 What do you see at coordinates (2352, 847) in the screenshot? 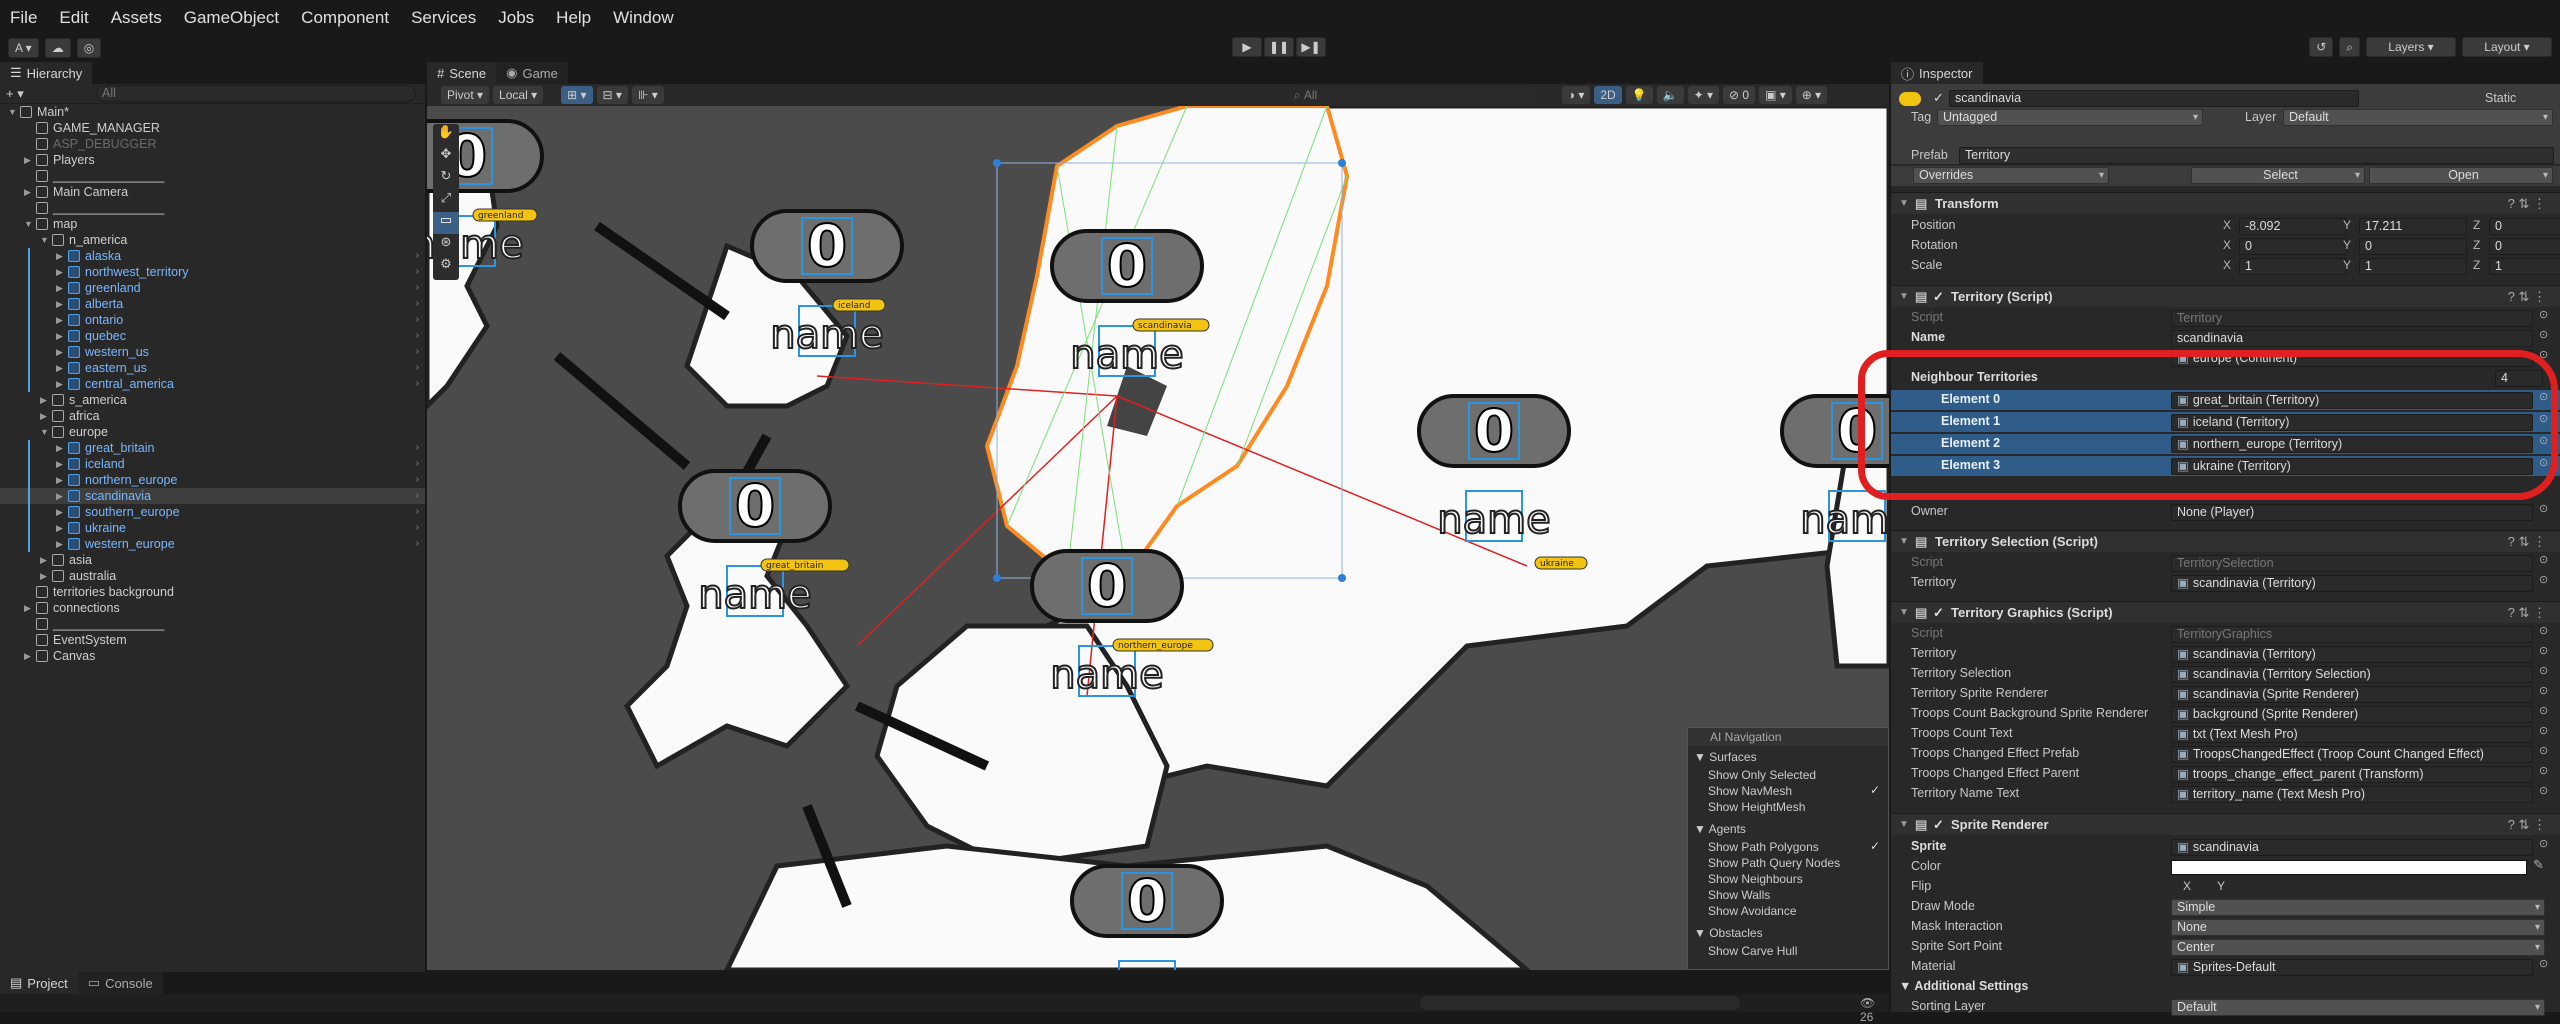
I see `sprite-field: ▣ scandinavia` at bounding box center [2352, 847].